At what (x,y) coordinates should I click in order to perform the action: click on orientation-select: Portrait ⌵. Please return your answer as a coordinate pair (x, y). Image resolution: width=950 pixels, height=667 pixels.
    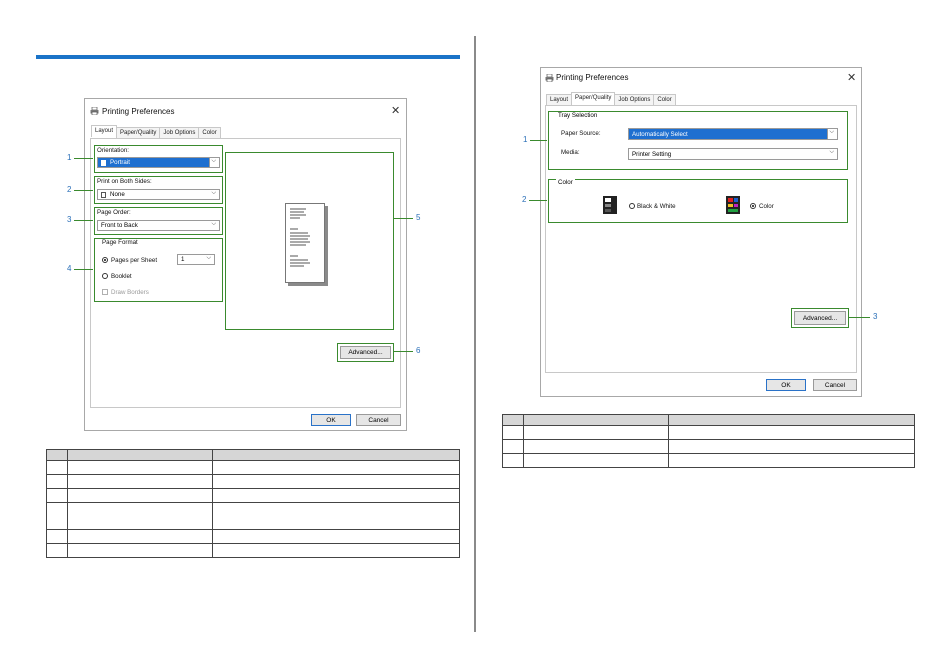
    Looking at the image, I should click on (158, 162).